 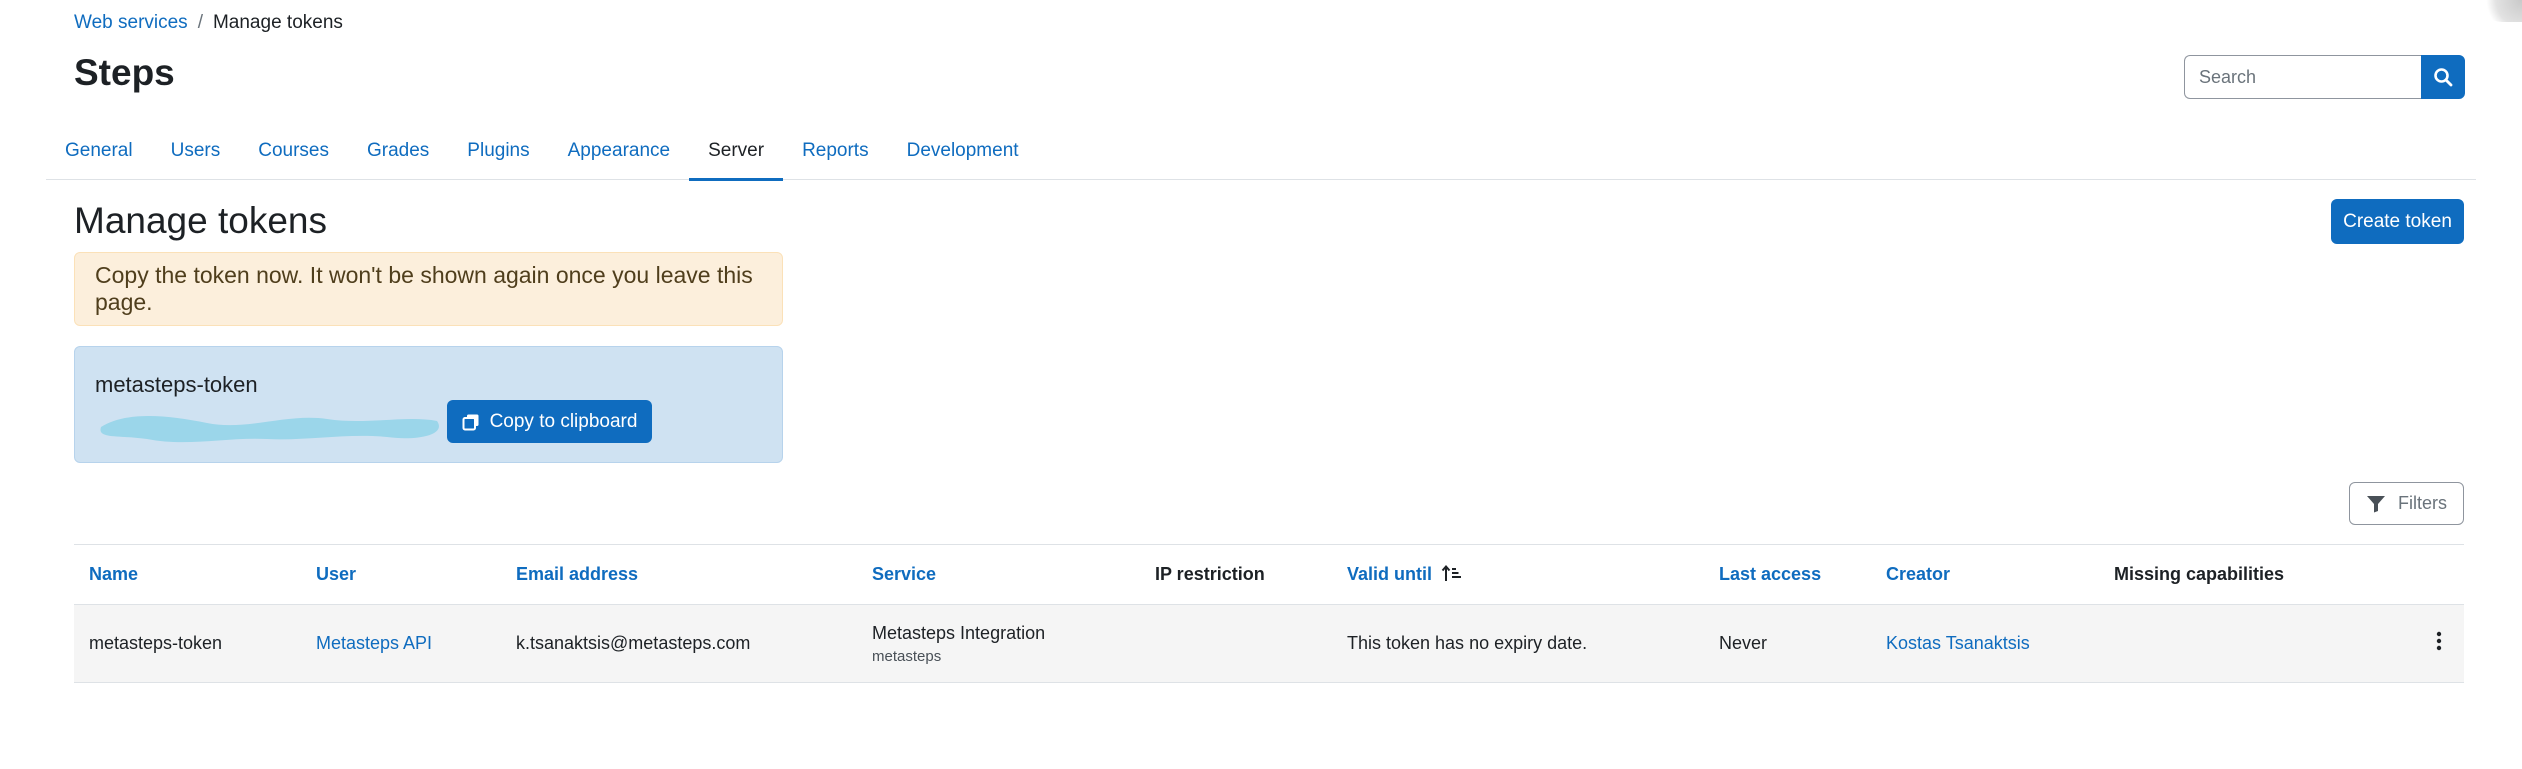 What do you see at coordinates (1518, 574) in the screenshot?
I see `column-header-valid-until: Valid until` at bounding box center [1518, 574].